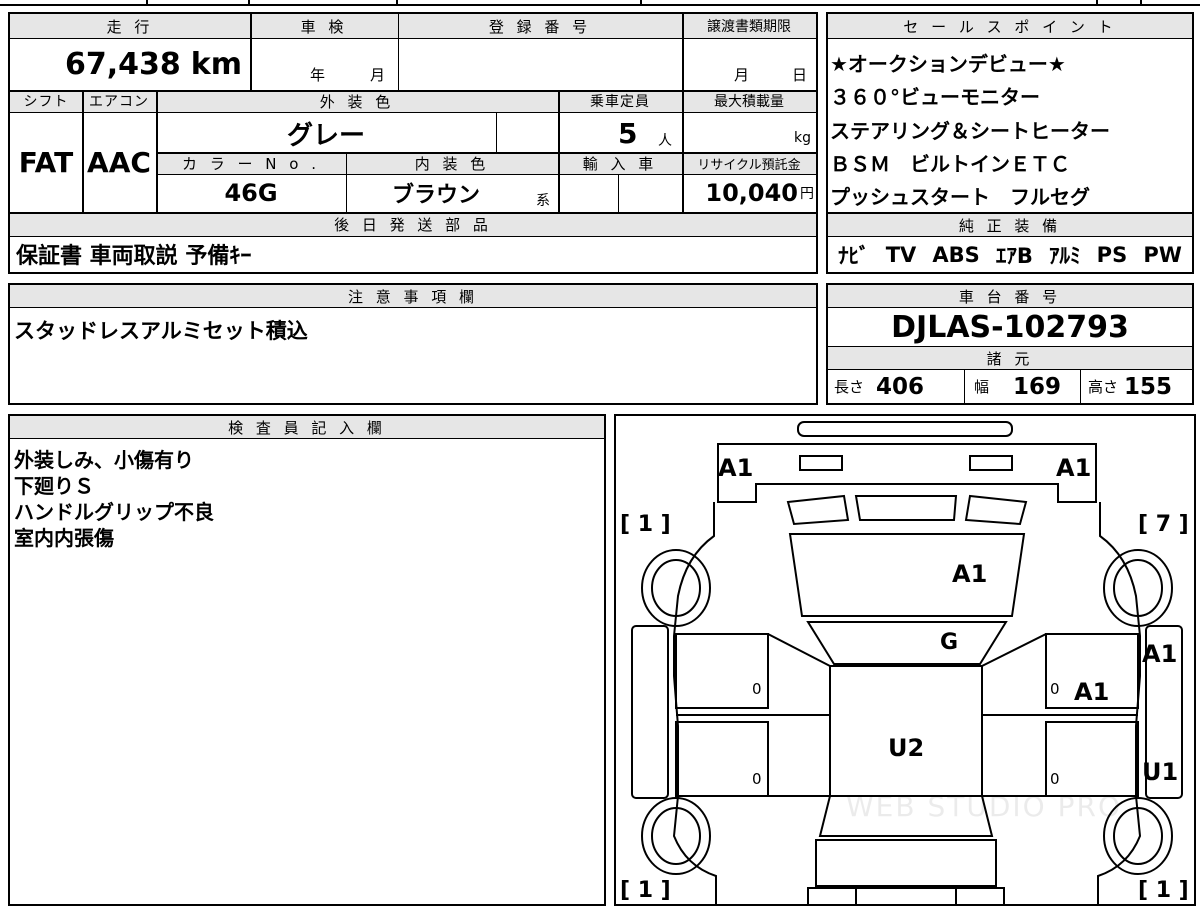  Describe the element at coordinates (802, 138) in the screenshot. I see `max-load-unit: kg` at that location.